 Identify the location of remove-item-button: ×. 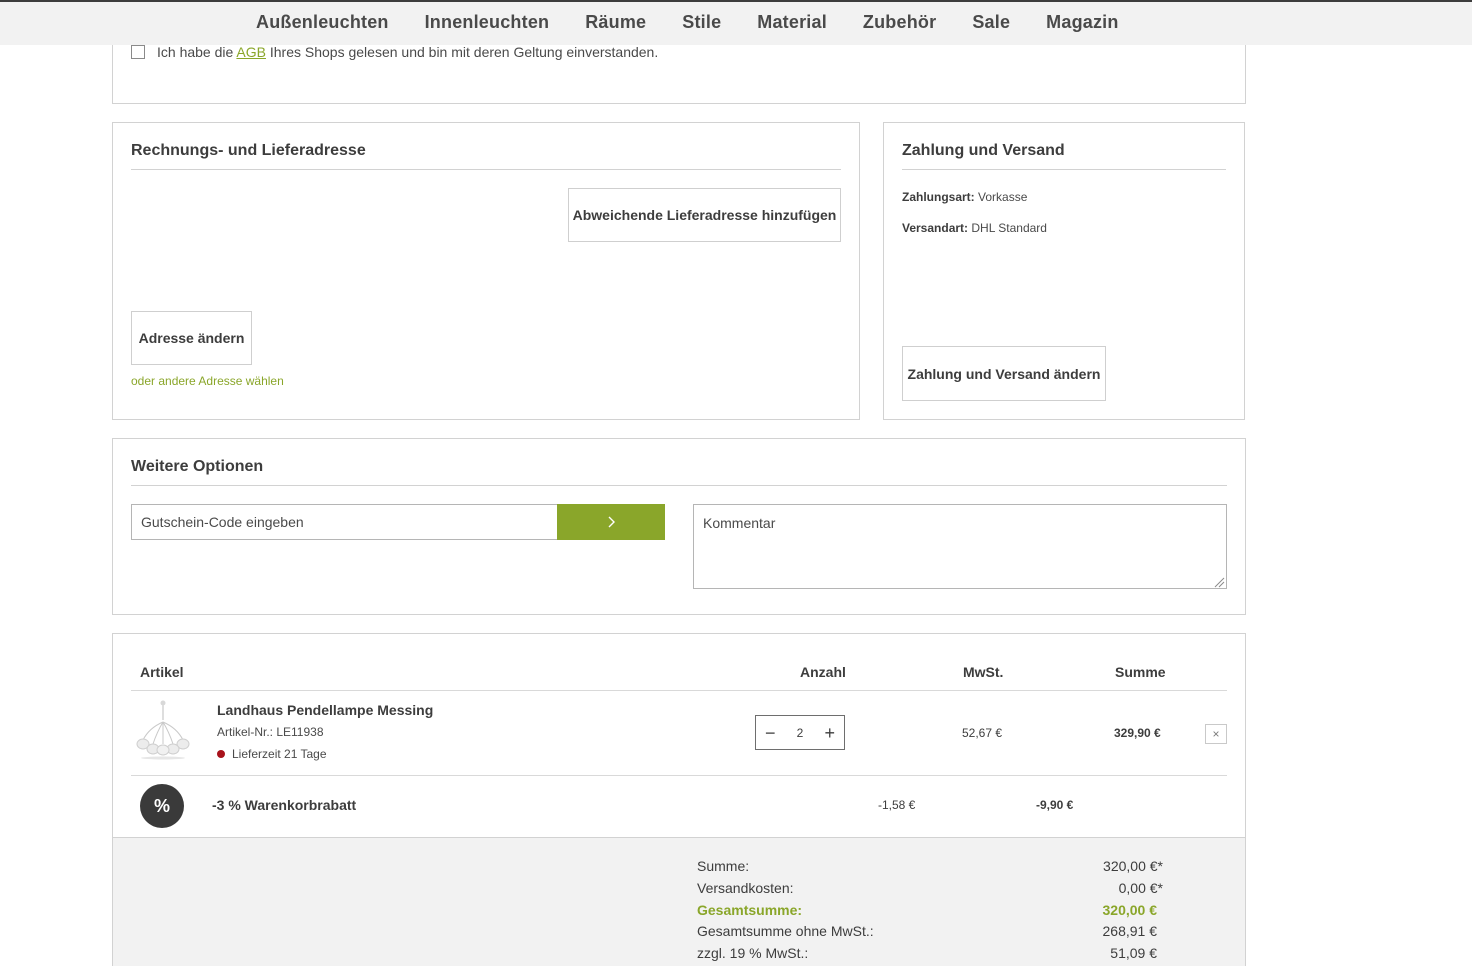
(1216, 734).